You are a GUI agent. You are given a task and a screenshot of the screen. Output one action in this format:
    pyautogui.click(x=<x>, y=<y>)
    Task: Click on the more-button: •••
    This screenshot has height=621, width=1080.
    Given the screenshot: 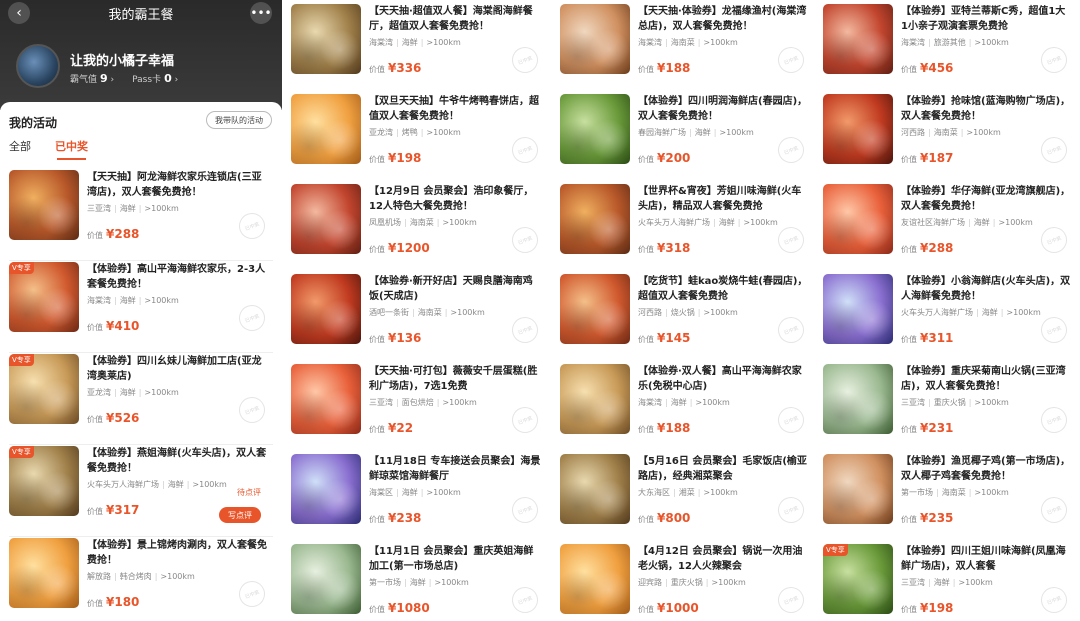 What is the action you would take?
    pyautogui.click(x=261, y=13)
    